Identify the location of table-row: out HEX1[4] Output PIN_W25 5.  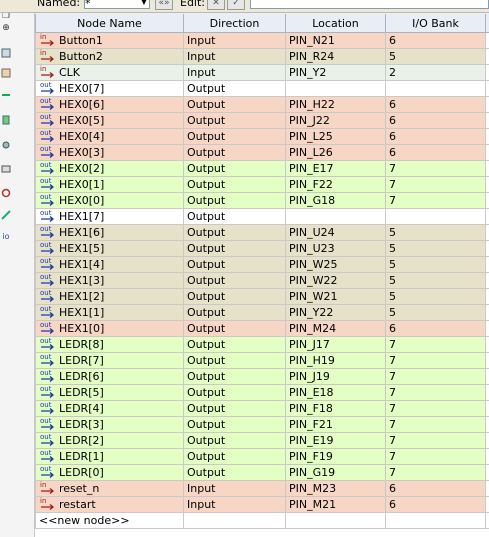
(262, 264).